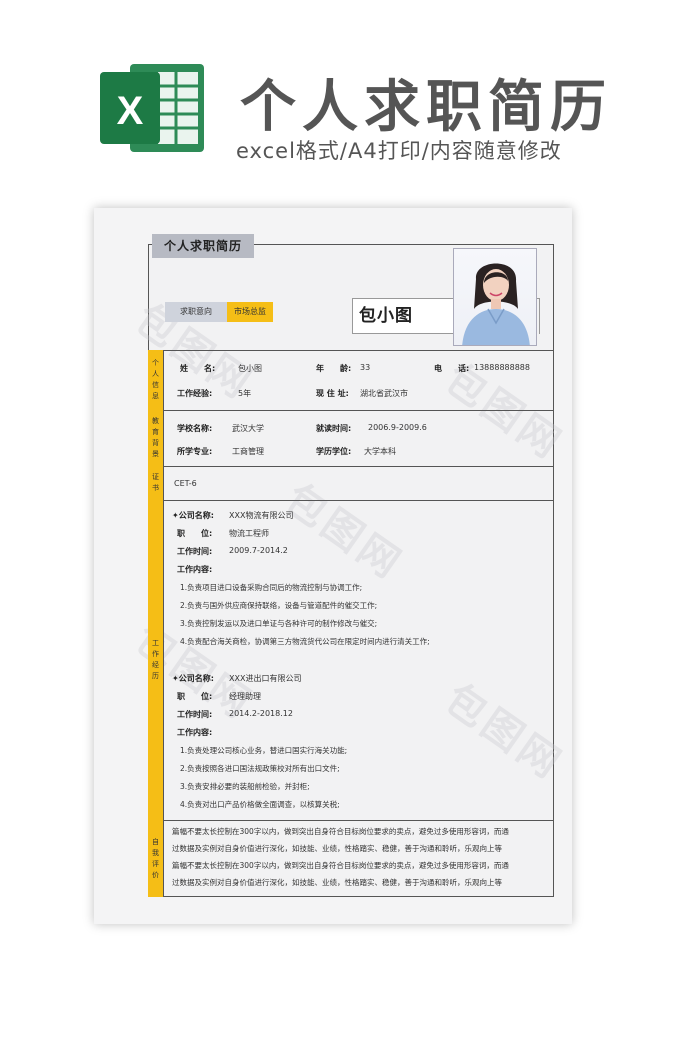 This screenshot has height=1053, width=700. I want to click on phone-label: 电 话:, so click(452, 368).